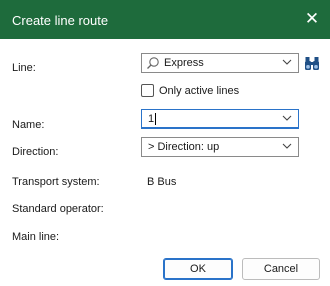  I want to click on direction-label: Direction:, so click(35, 152).